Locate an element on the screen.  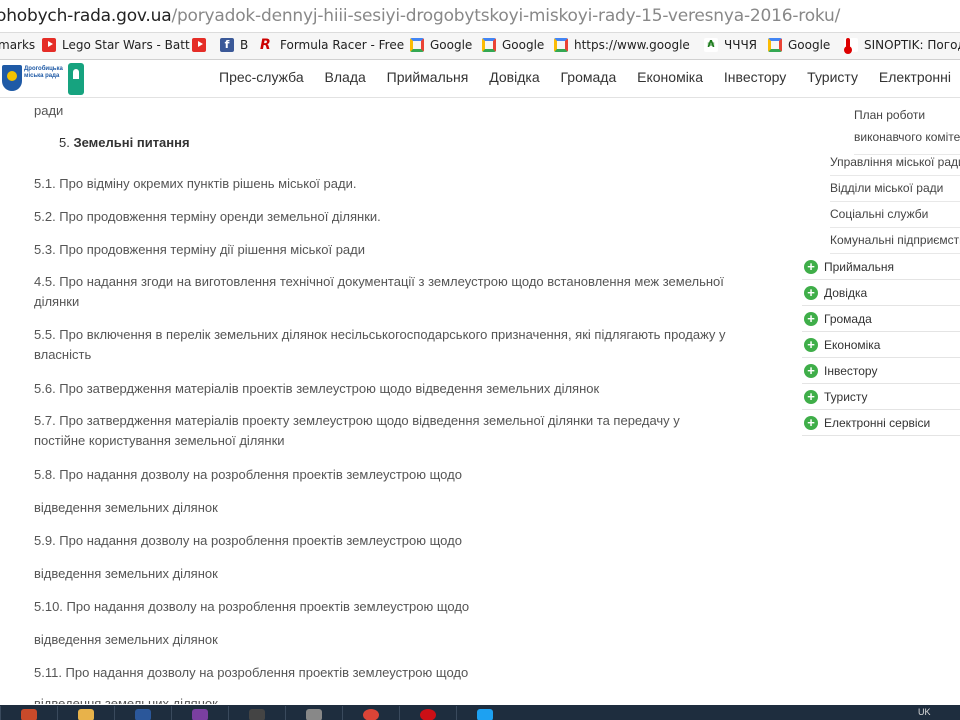
nav-item-community: Громада is located at coordinates (589, 77).